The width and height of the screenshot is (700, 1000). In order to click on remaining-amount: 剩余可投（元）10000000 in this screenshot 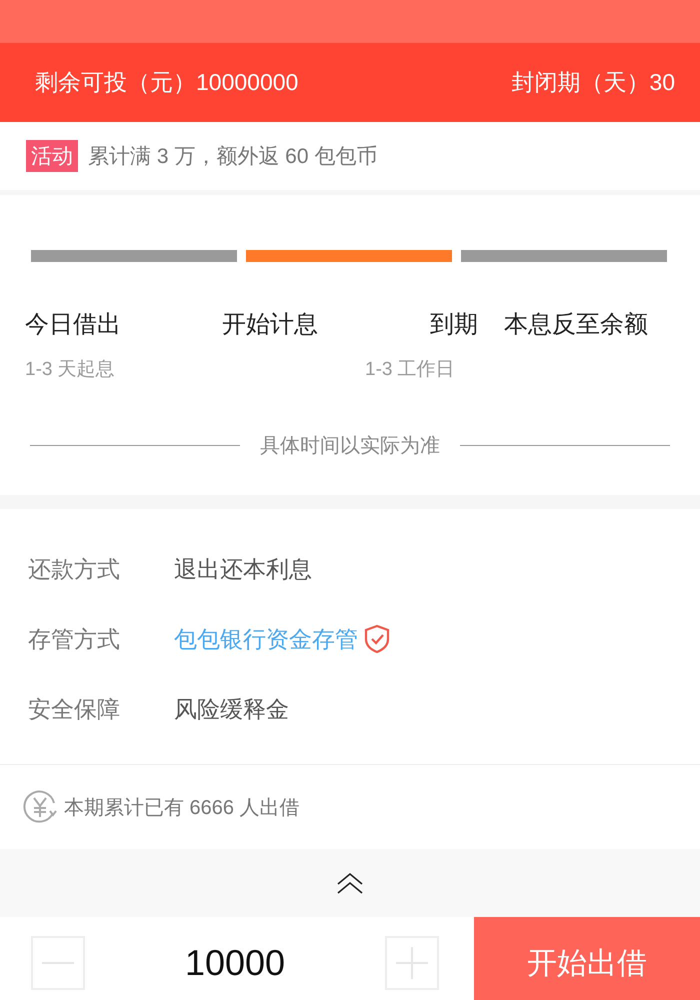, I will do `click(166, 82)`.